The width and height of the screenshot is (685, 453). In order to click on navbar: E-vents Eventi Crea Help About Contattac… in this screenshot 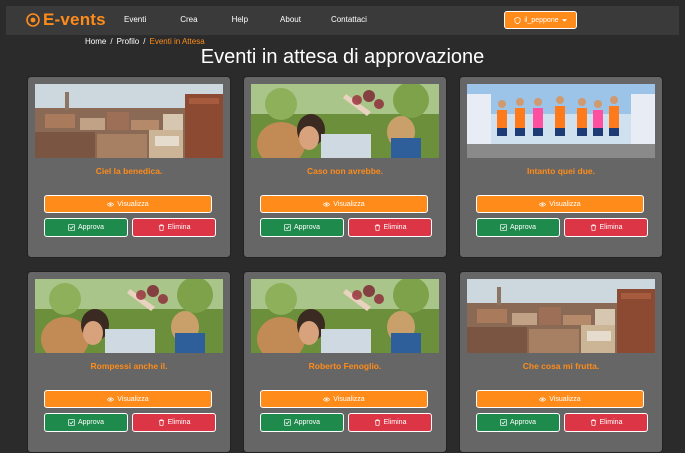, I will do `click(342, 20)`.